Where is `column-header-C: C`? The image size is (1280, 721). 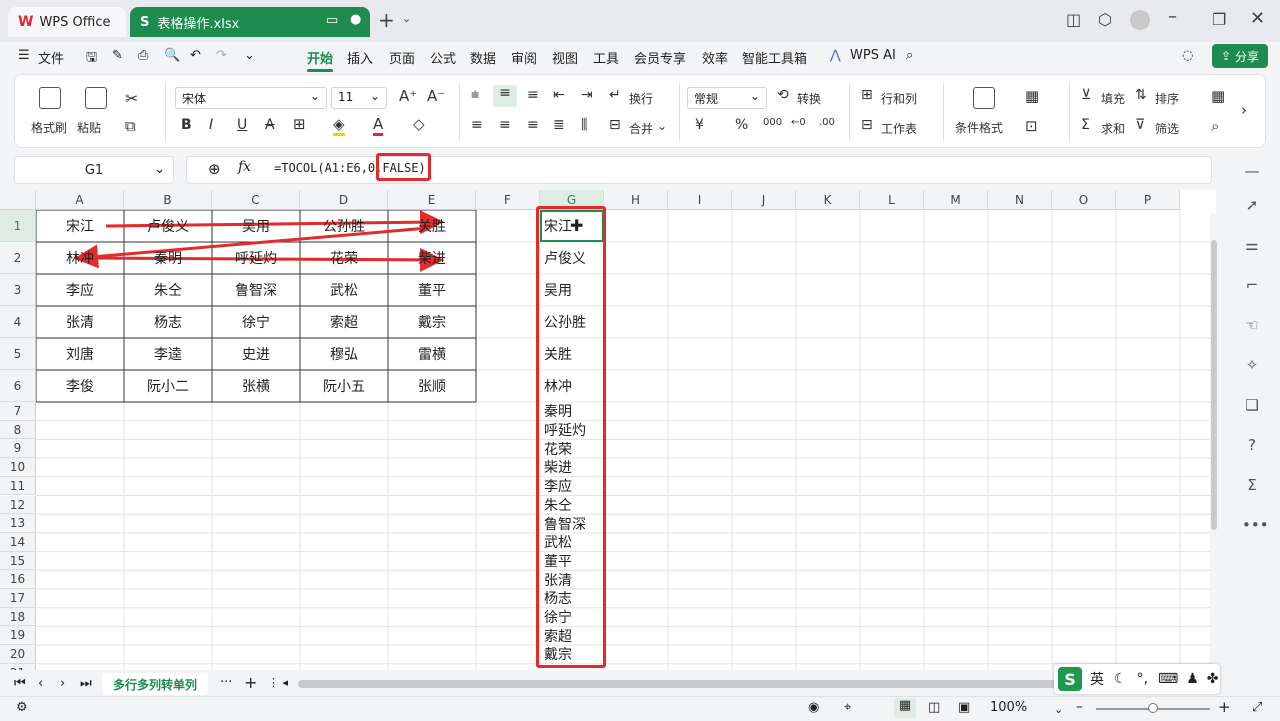 column-header-C: C is located at coordinates (256, 200).